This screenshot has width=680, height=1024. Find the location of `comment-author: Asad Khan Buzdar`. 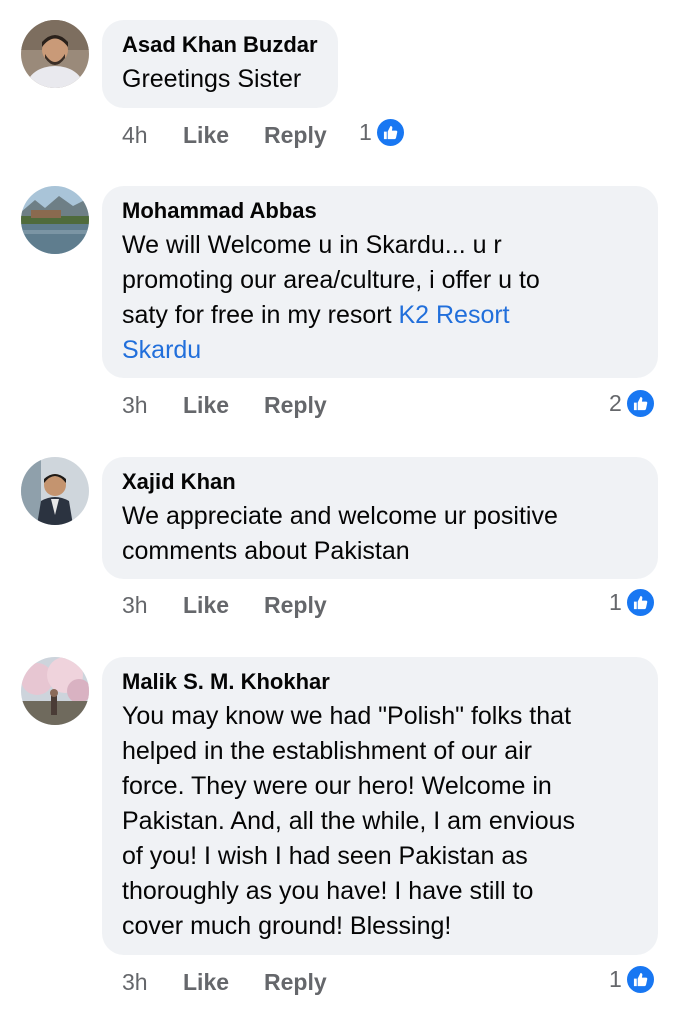

comment-author: Asad Khan Buzdar is located at coordinates (220, 45).